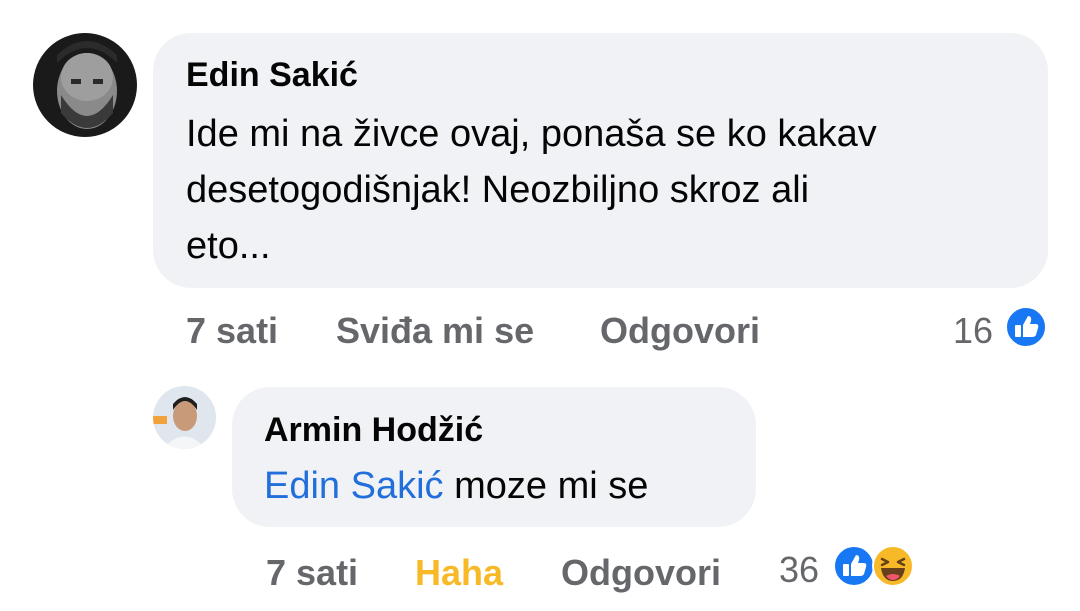  I want to click on comment-text-line: Ide mi na živce ovaj, ponaša se ko kakav, so click(531, 134).